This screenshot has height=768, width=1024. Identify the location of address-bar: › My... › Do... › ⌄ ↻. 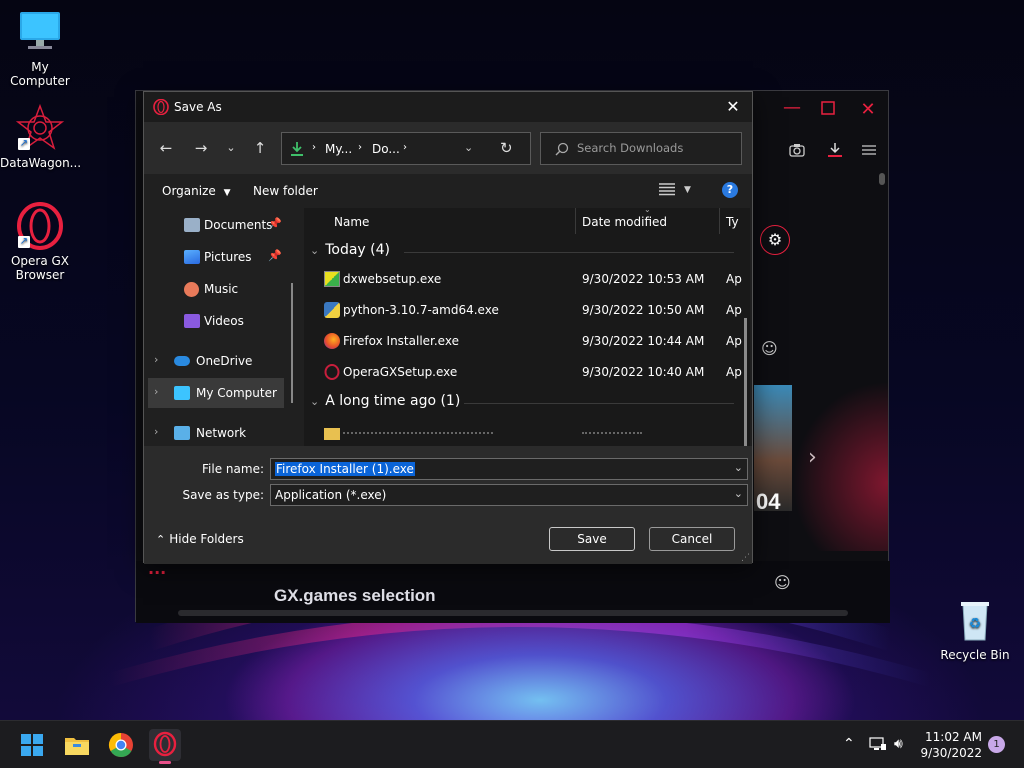
(406, 148).